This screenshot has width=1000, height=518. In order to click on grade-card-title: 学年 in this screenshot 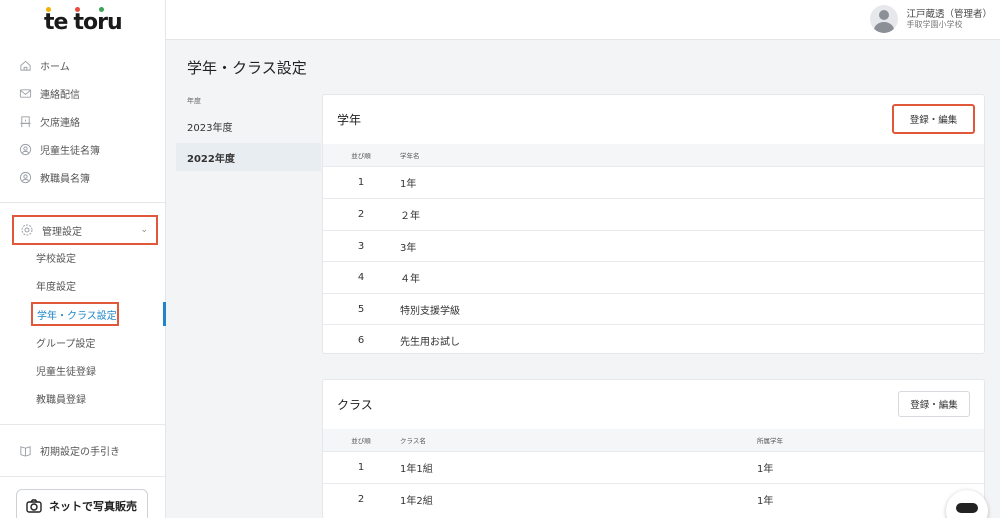, I will do `click(349, 120)`.